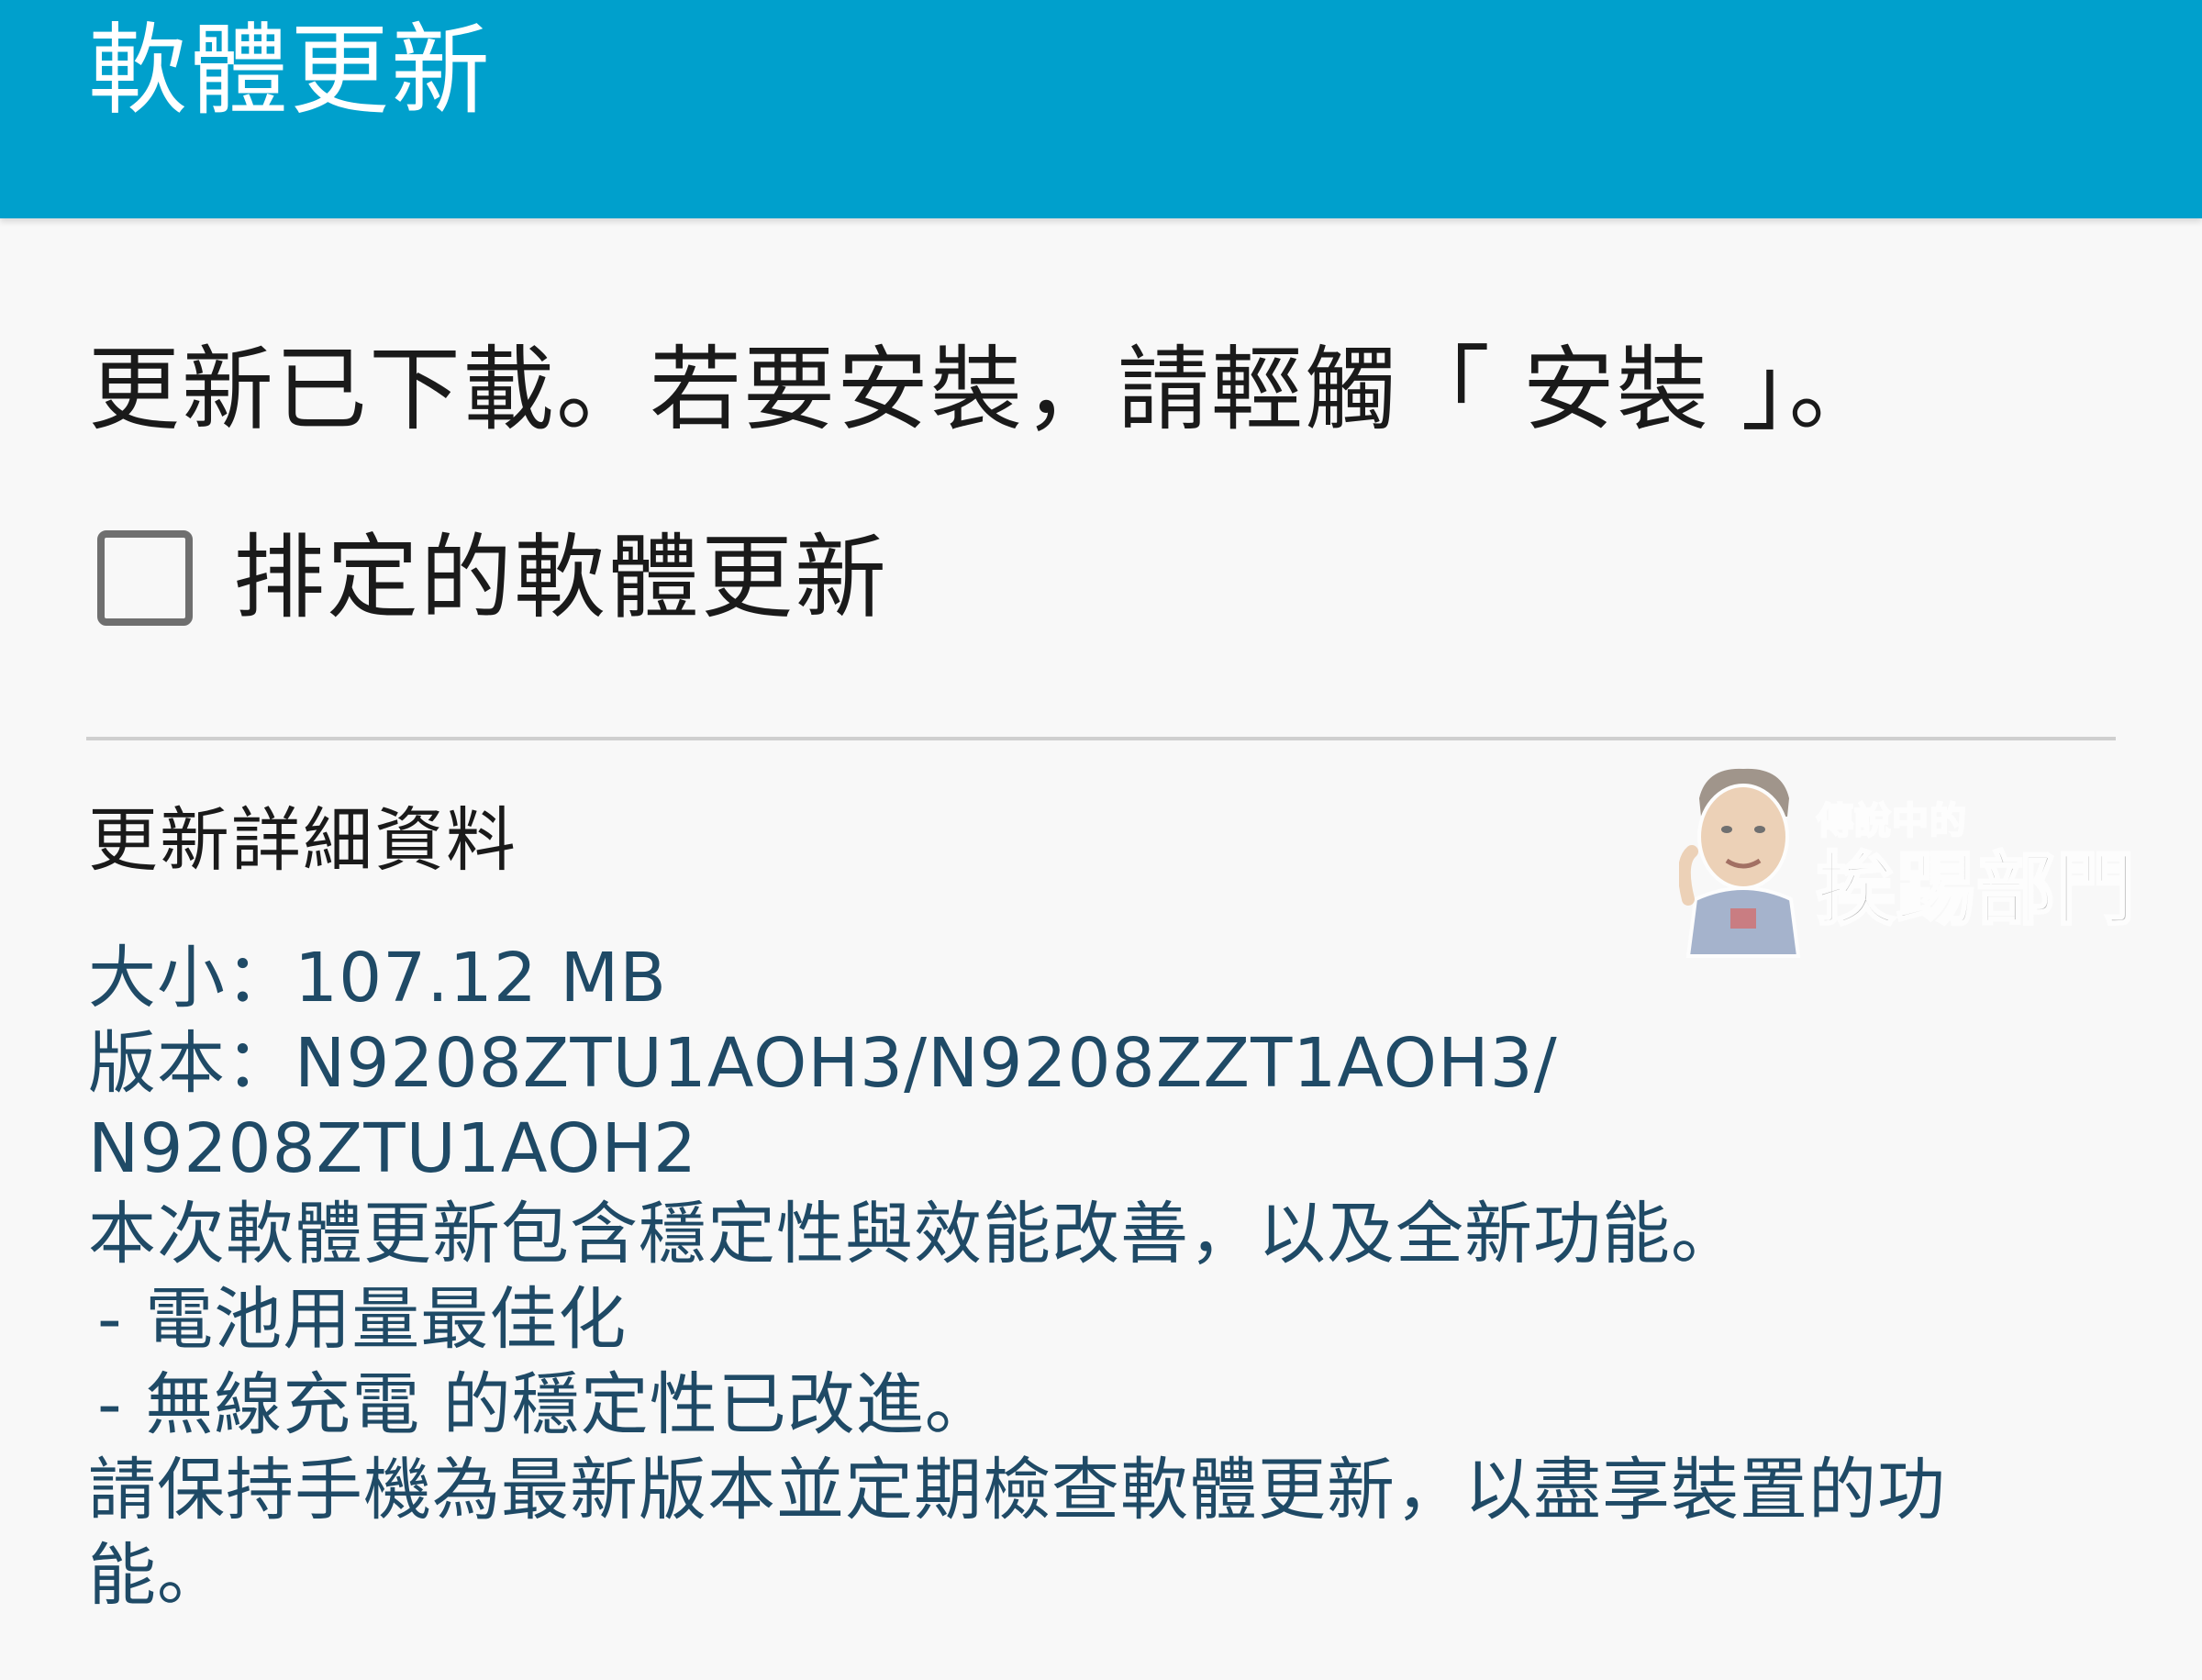  Describe the element at coordinates (145, 578) in the screenshot. I see `scheduled-update-checkbox` at that location.